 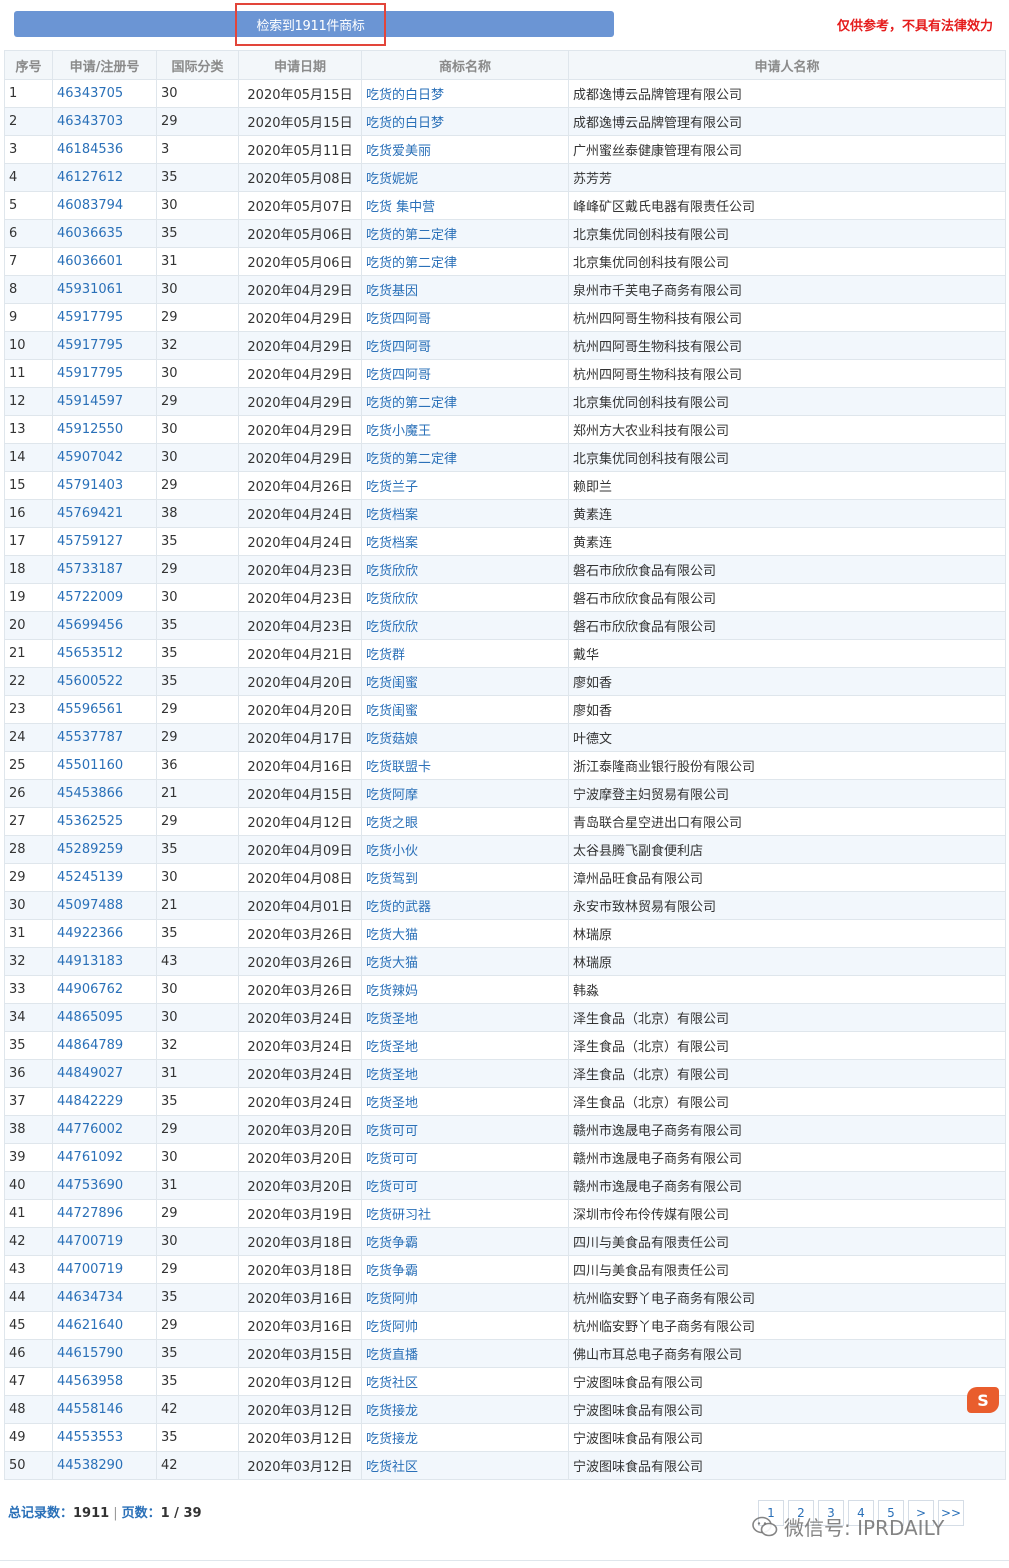 What do you see at coordinates (104, 541) in the screenshot?
I see `cell-reg-number: 45759127` at bounding box center [104, 541].